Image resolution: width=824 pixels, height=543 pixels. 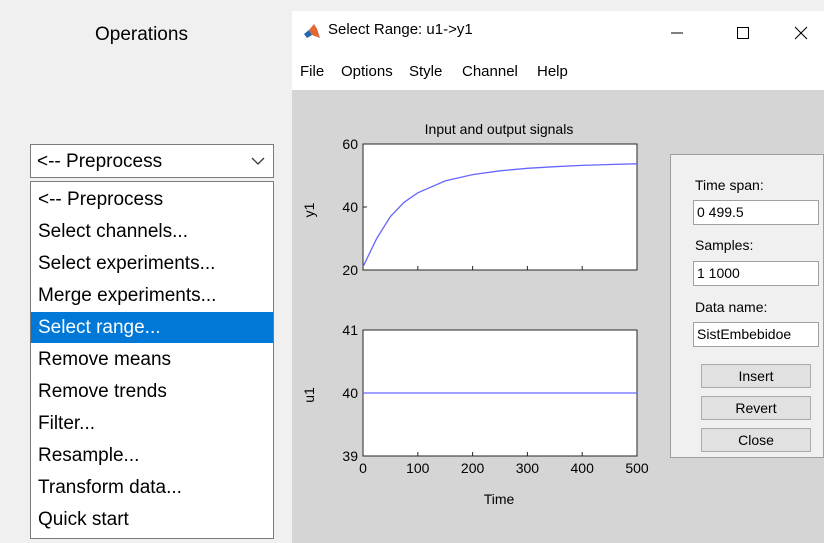 What do you see at coordinates (490, 71) in the screenshot?
I see `menu-channel: Channel` at bounding box center [490, 71].